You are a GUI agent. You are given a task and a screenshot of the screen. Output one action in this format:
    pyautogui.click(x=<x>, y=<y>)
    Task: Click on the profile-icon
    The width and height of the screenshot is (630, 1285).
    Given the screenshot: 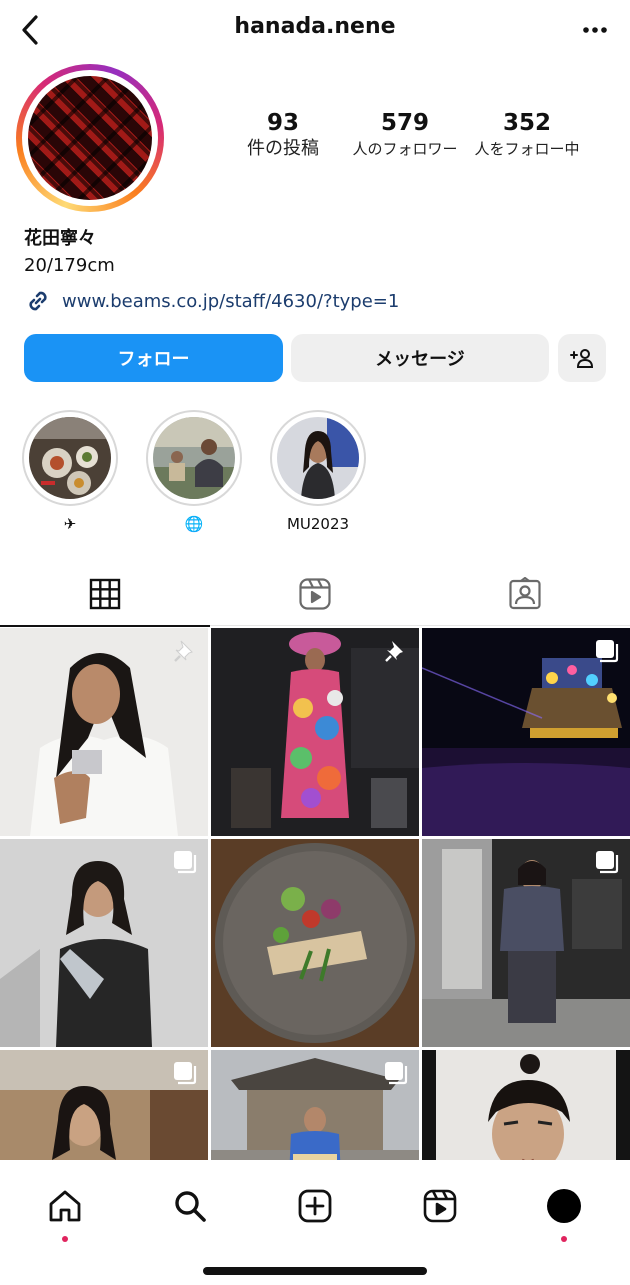 What is the action you would take?
    pyautogui.click(x=564, y=1206)
    